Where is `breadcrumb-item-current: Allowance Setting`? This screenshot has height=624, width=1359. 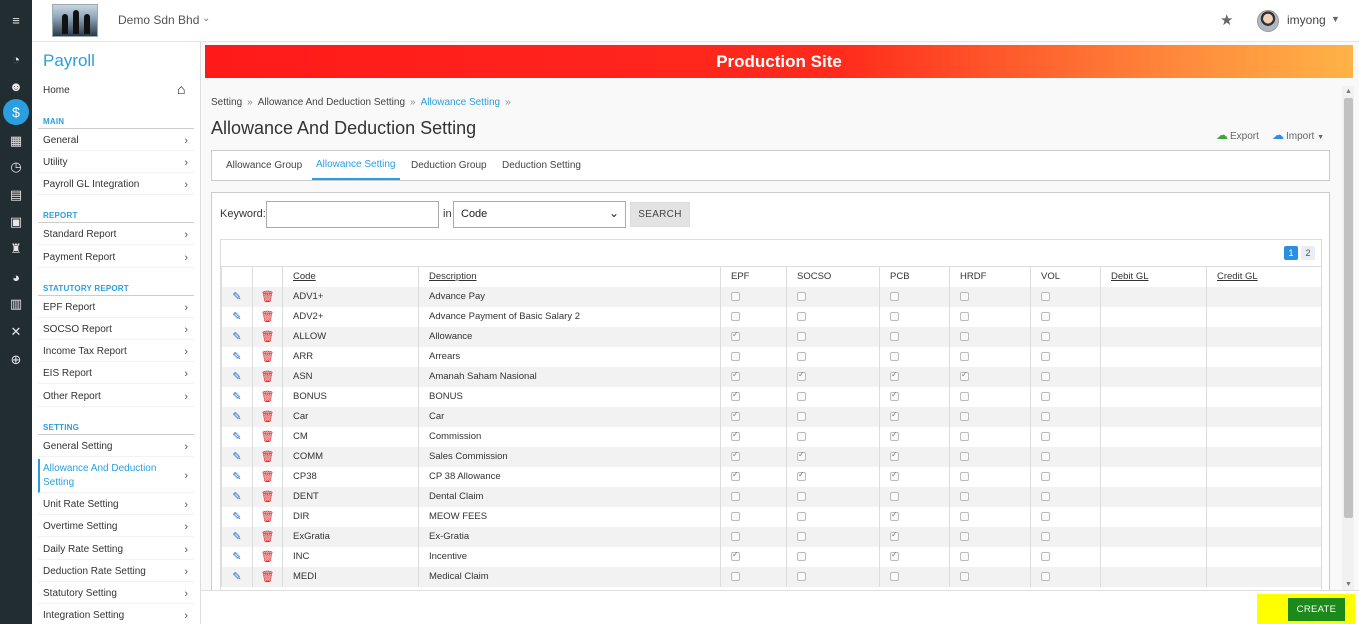 breadcrumb-item-current: Allowance Setting is located at coordinates (461, 102).